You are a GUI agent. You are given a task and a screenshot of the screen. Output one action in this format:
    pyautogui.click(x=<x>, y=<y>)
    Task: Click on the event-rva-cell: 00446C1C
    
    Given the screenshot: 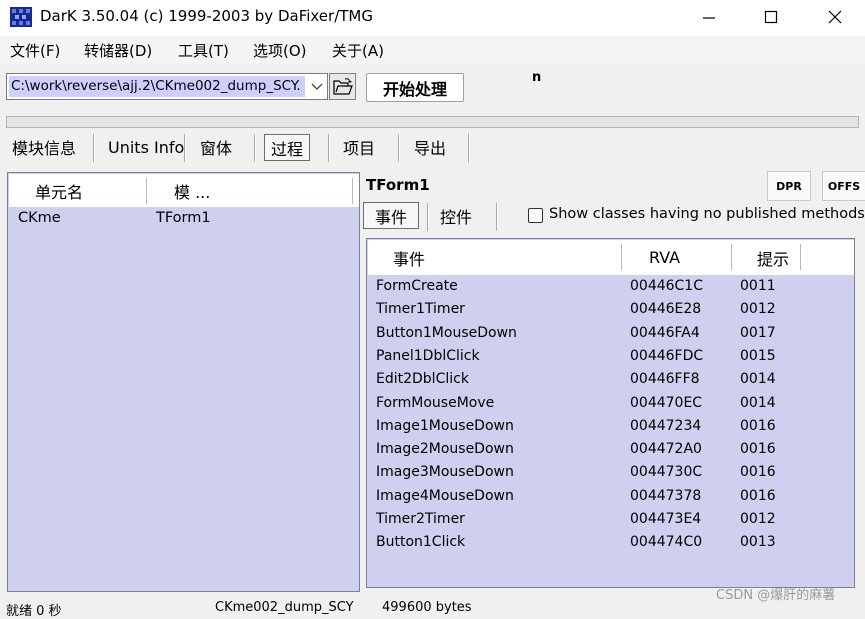 What is the action you would take?
    pyautogui.click(x=666, y=286)
    